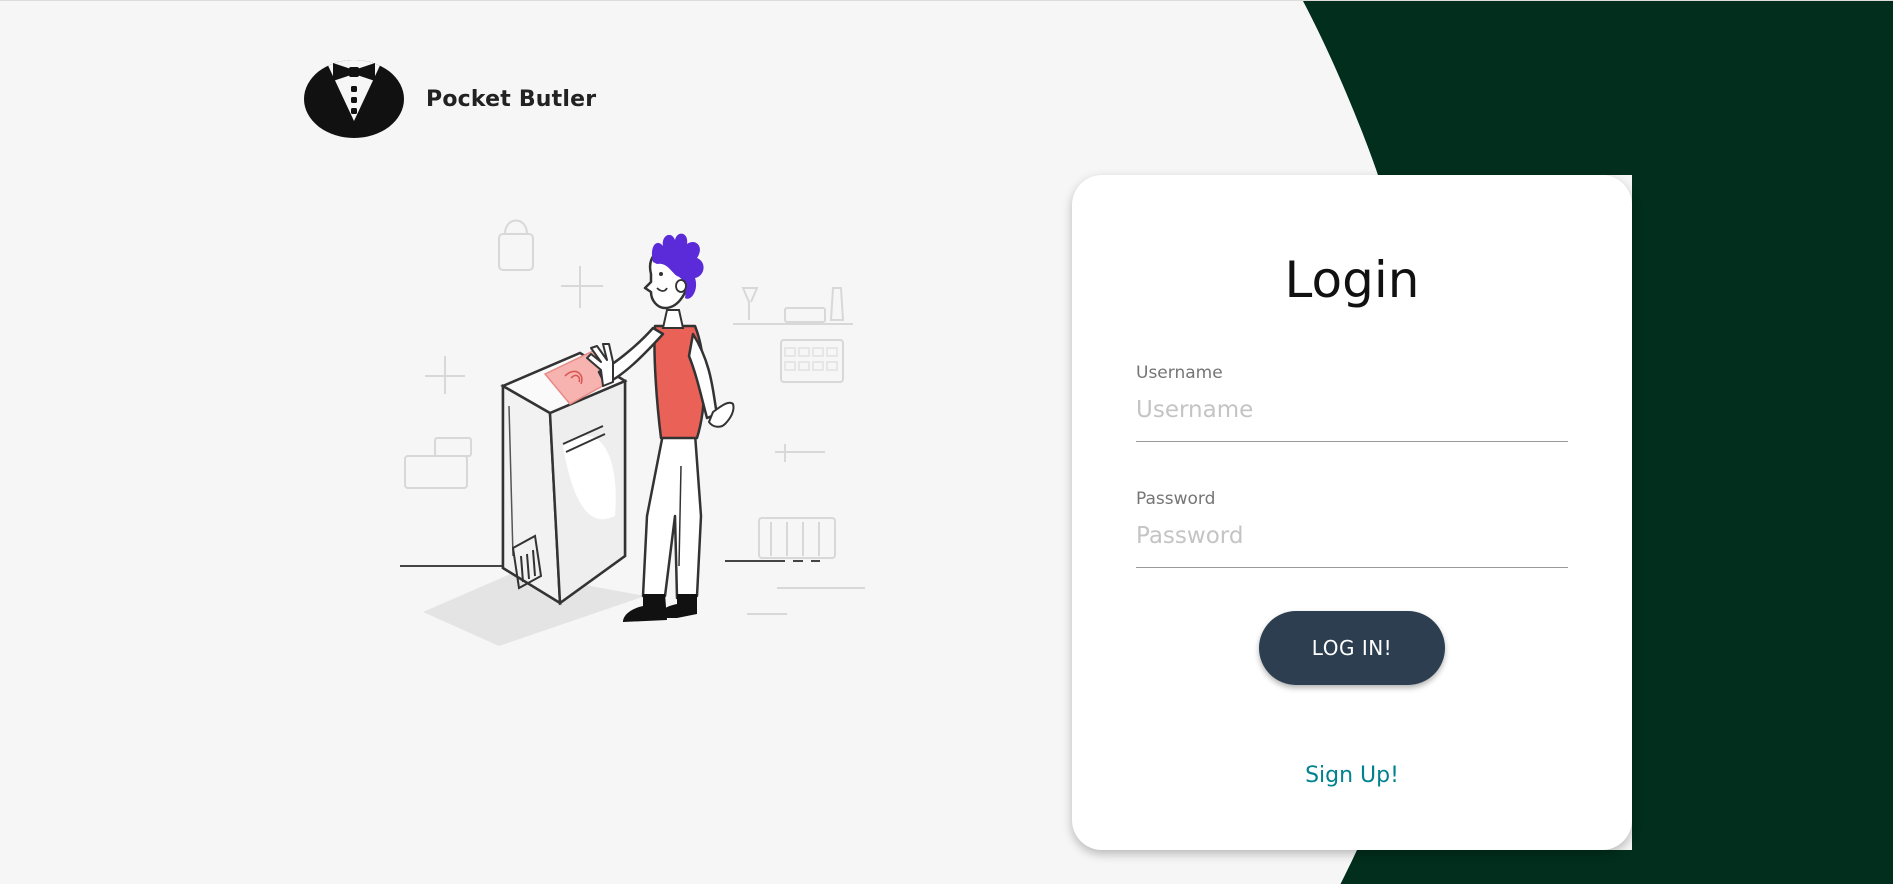  Describe the element at coordinates (1352, 545) in the screenshot. I see `password-input` at that location.